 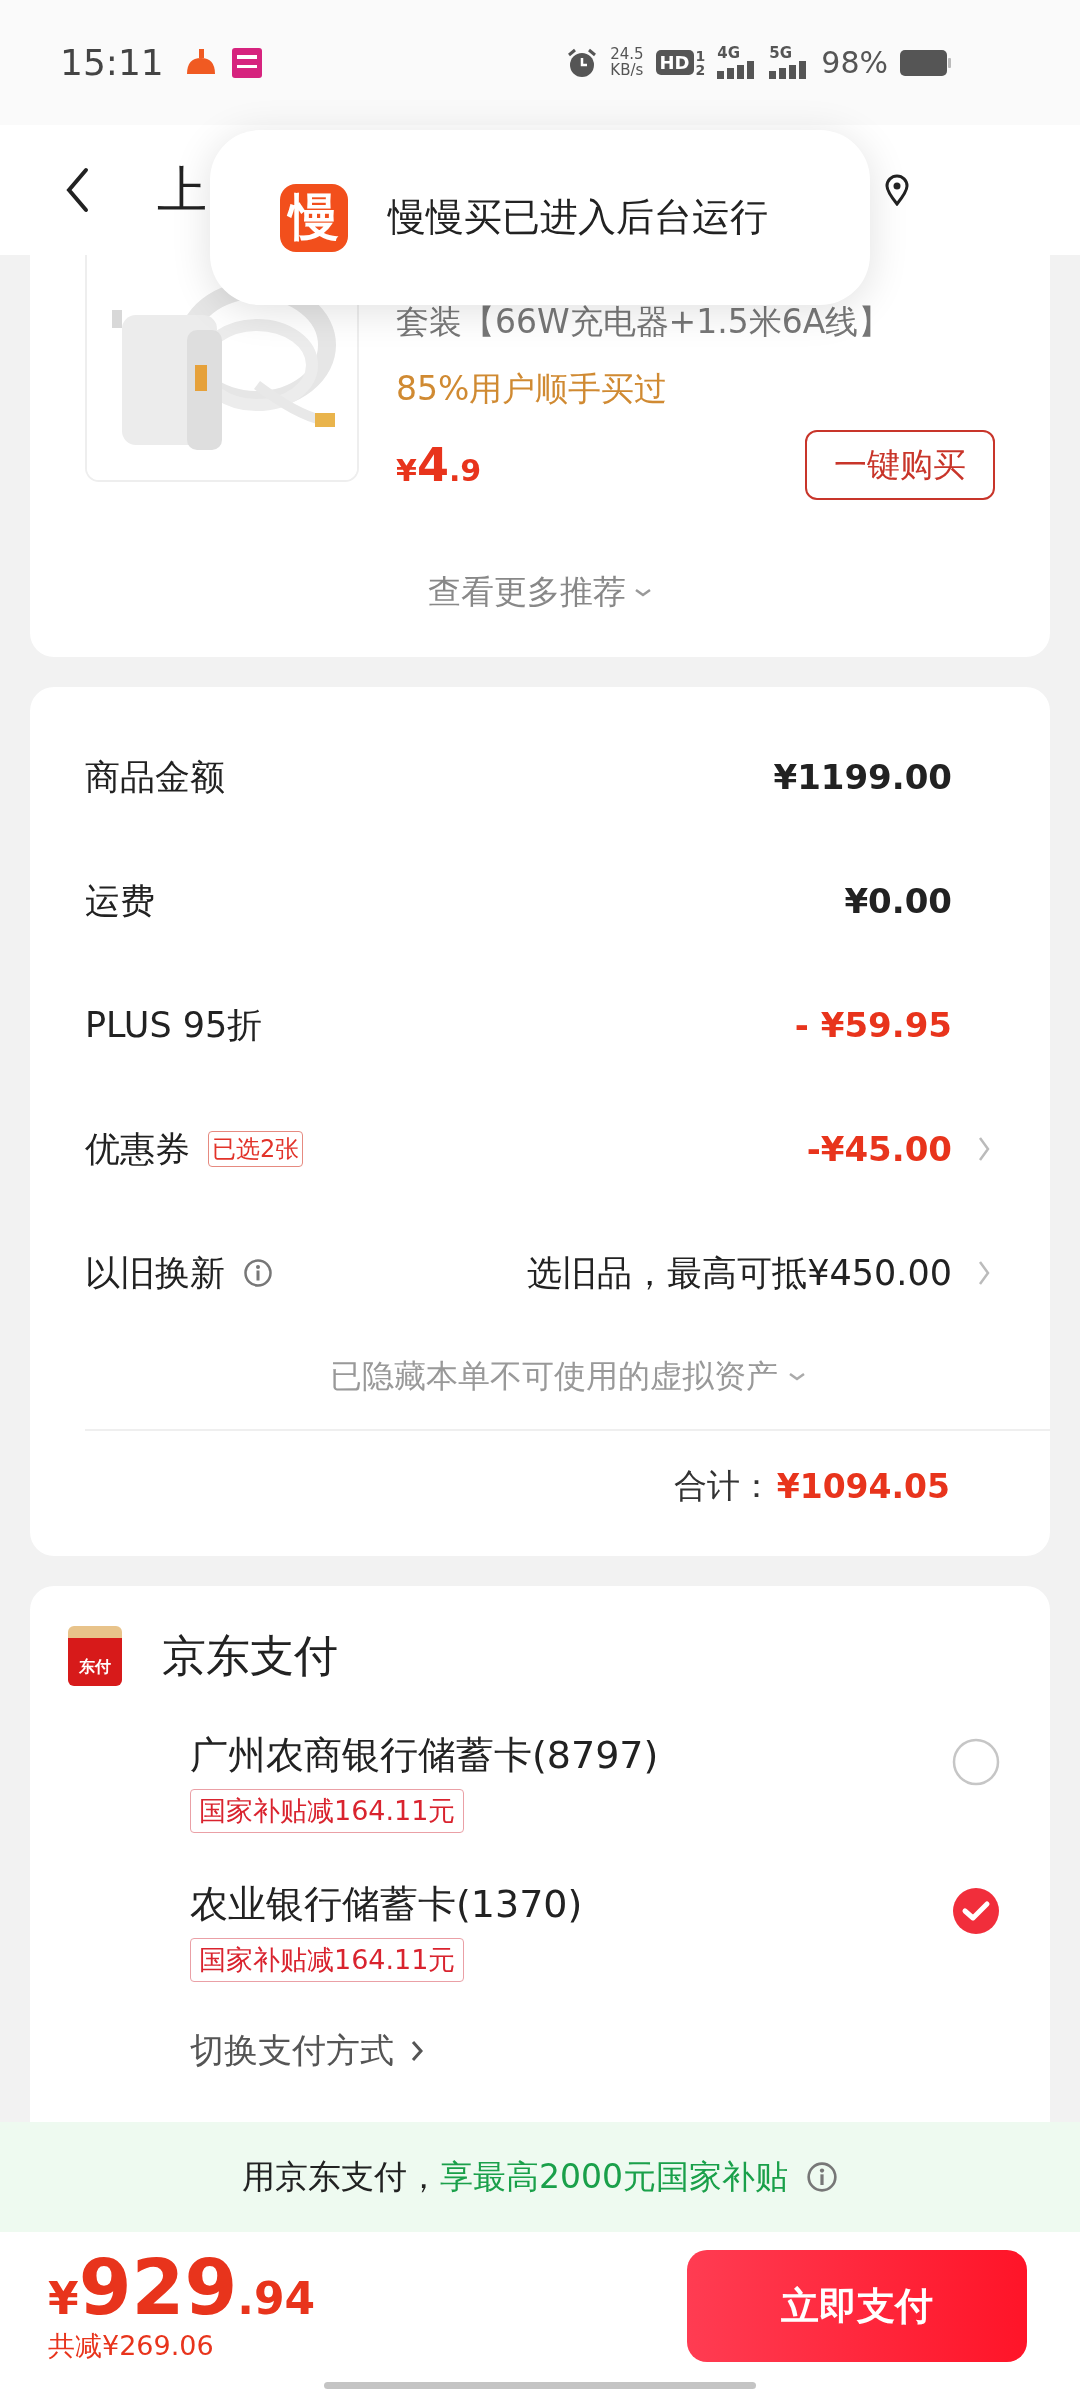 What do you see at coordinates (873, 1025) in the screenshot?
I see `discount-value: - ¥59.95` at bounding box center [873, 1025].